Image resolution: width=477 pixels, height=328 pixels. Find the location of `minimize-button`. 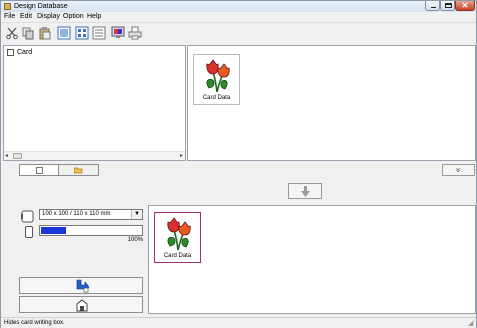

minimize-button is located at coordinates (432, 6).